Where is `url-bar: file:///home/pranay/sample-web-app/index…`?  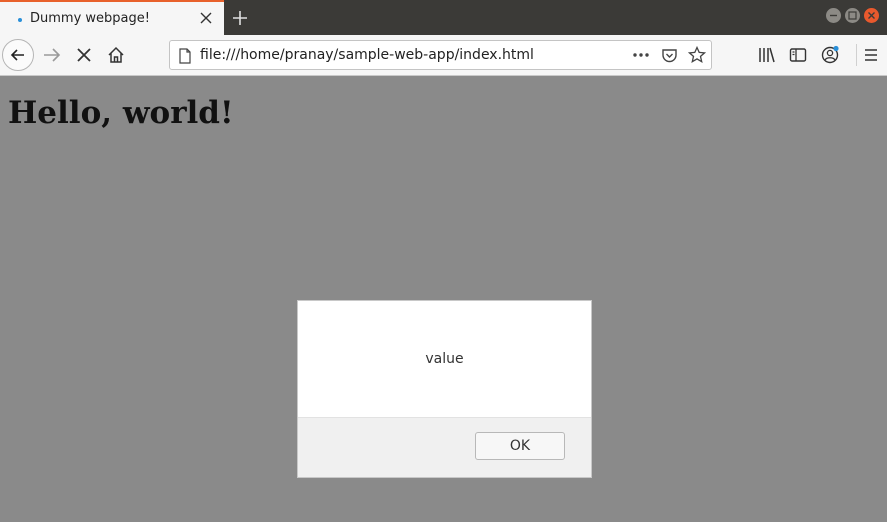
url-bar: file:///home/pranay/sample-web-app/index… is located at coordinates (440, 55).